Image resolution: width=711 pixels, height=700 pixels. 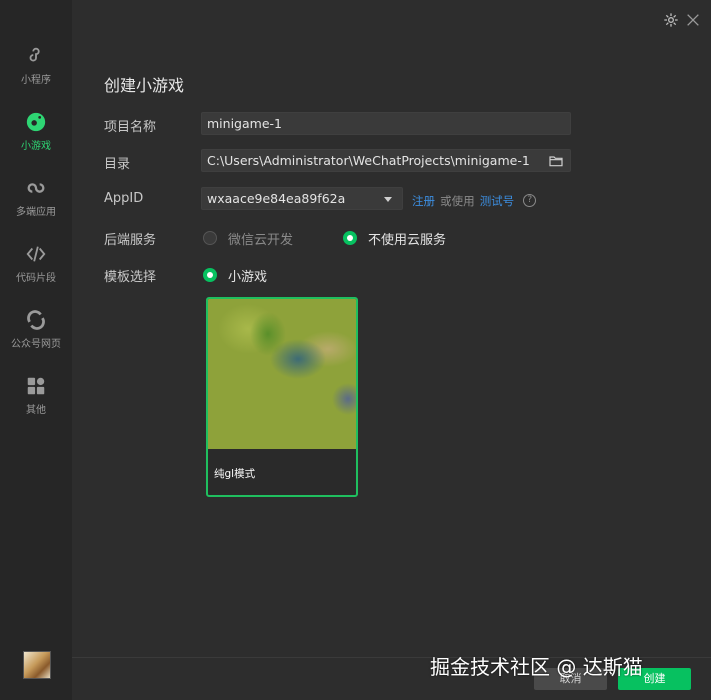 What do you see at coordinates (423, 201) in the screenshot?
I see `register-link: 注册` at bounding box center [423, 201].